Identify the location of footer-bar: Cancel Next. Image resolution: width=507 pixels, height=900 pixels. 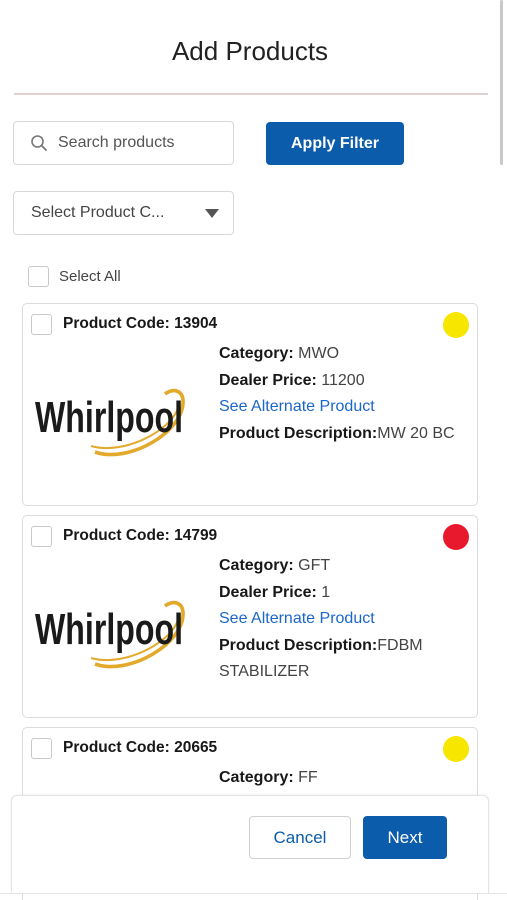
(250, 844).